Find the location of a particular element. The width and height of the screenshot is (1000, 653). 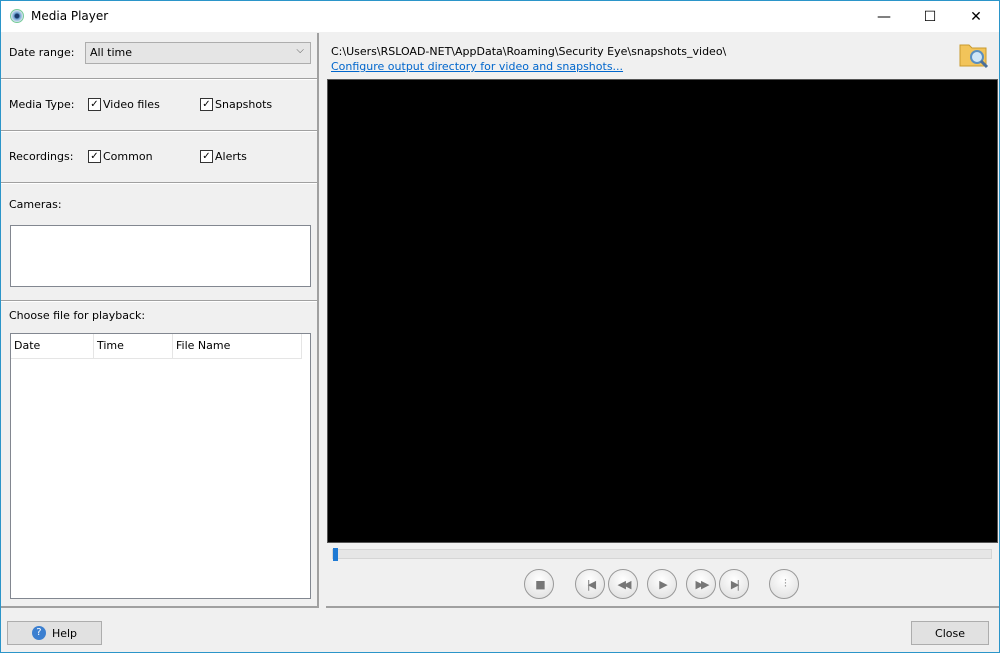

snapshots-label: Snapshots is located at coordinates (244, 104).